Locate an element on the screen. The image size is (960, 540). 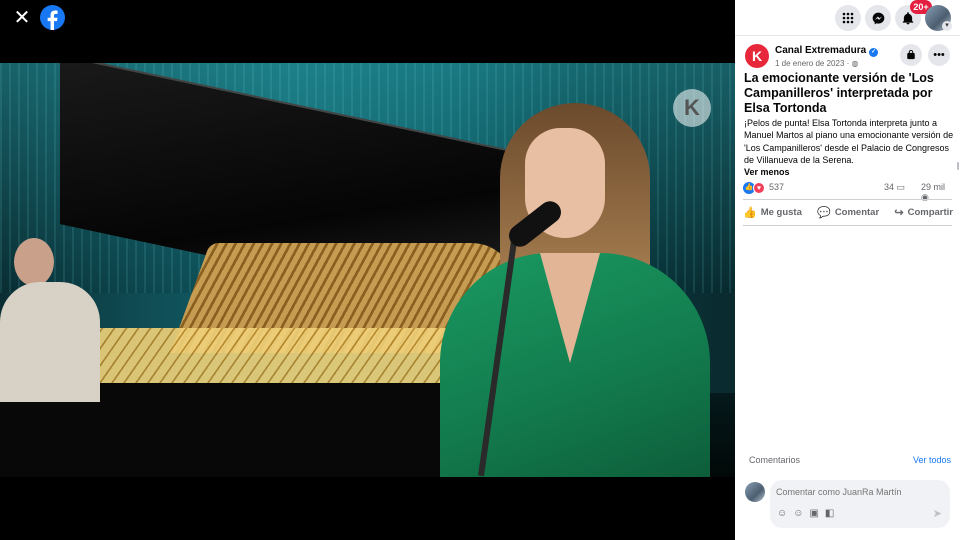
messenger-button is located at coordinates (878, 18).